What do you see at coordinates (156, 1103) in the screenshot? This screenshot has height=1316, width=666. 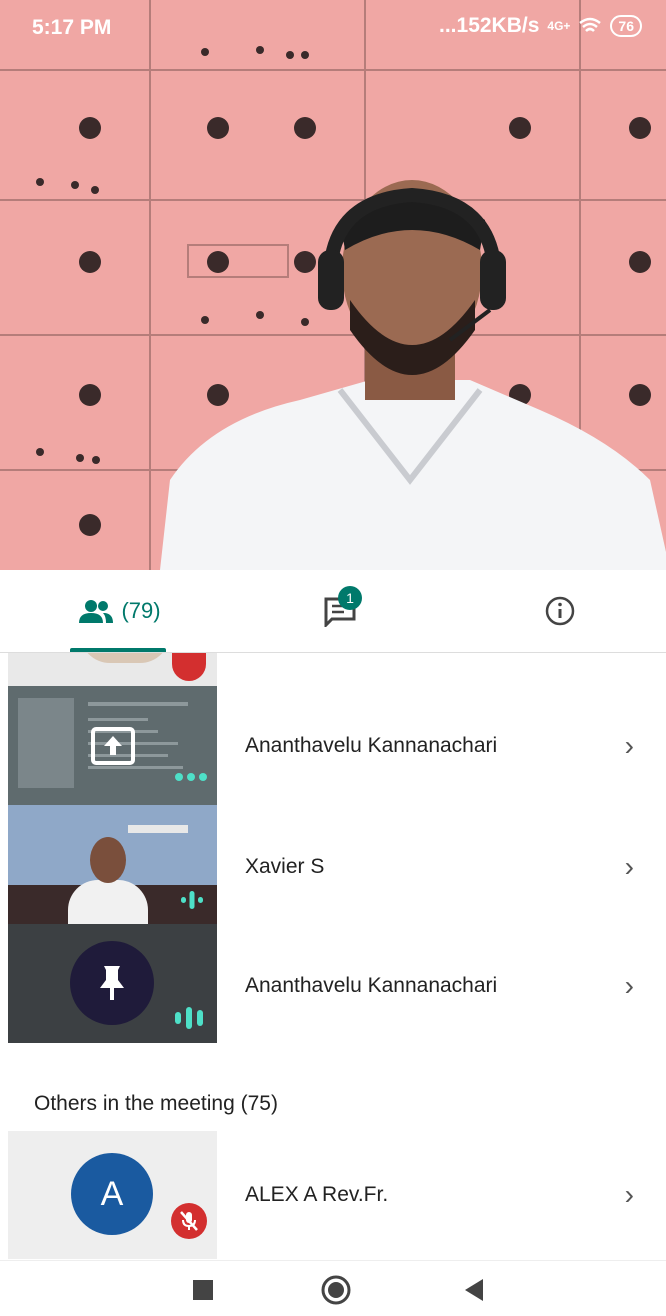 I see `others-section-header: Others in the meeting (75)` at bounding box center [156, 1103].